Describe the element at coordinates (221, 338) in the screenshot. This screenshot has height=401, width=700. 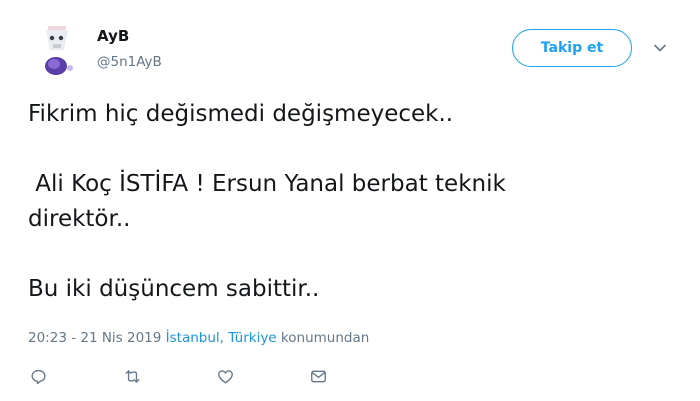
I see `tweet-location: İstanbul, Türkiye` at that location.